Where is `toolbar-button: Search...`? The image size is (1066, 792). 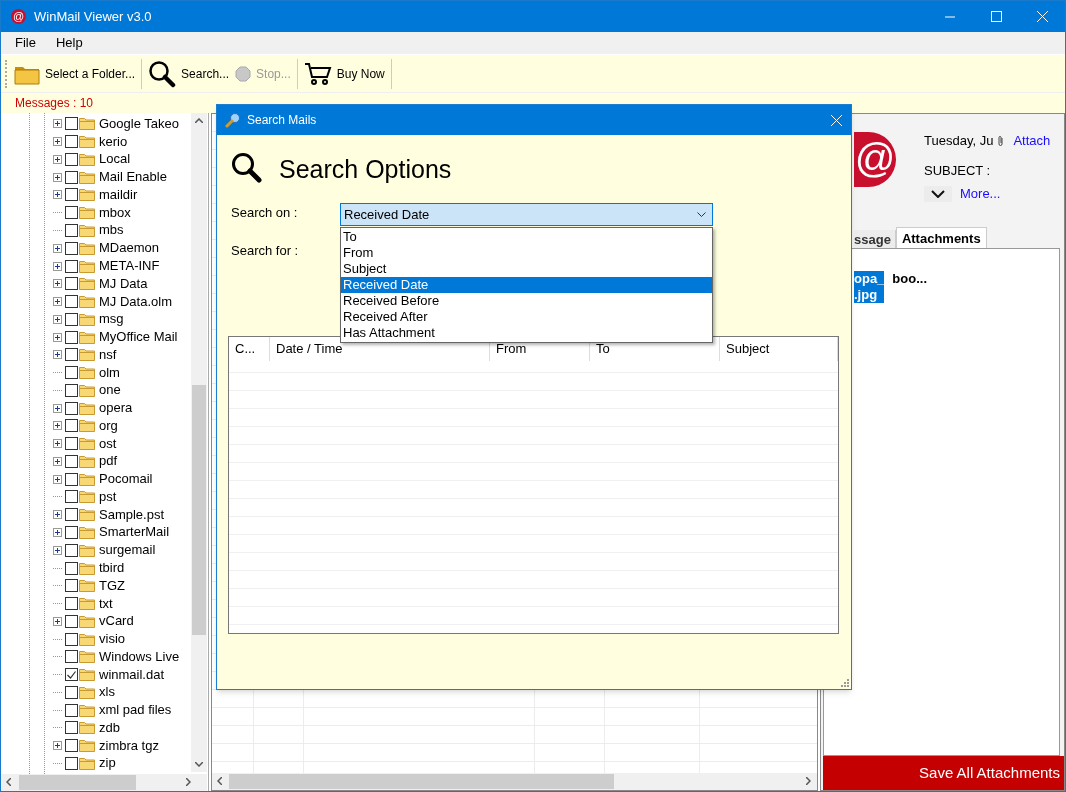
toolbar-button: Search... is located at coordinates (189, 73).